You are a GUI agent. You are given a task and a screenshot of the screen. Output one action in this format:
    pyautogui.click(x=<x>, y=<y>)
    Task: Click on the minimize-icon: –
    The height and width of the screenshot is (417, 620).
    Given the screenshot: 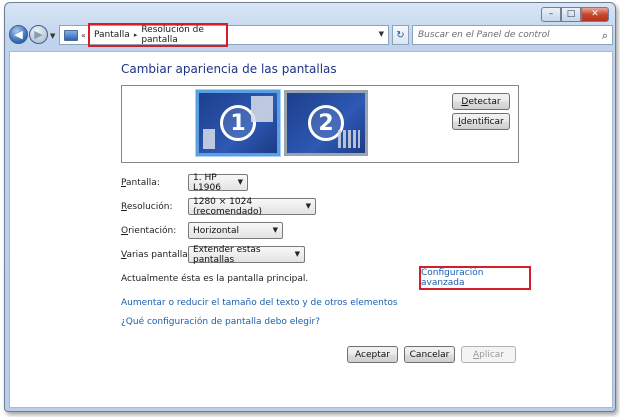 What is the action you would take?
    pyautogui.click(x=551, y=14)
    